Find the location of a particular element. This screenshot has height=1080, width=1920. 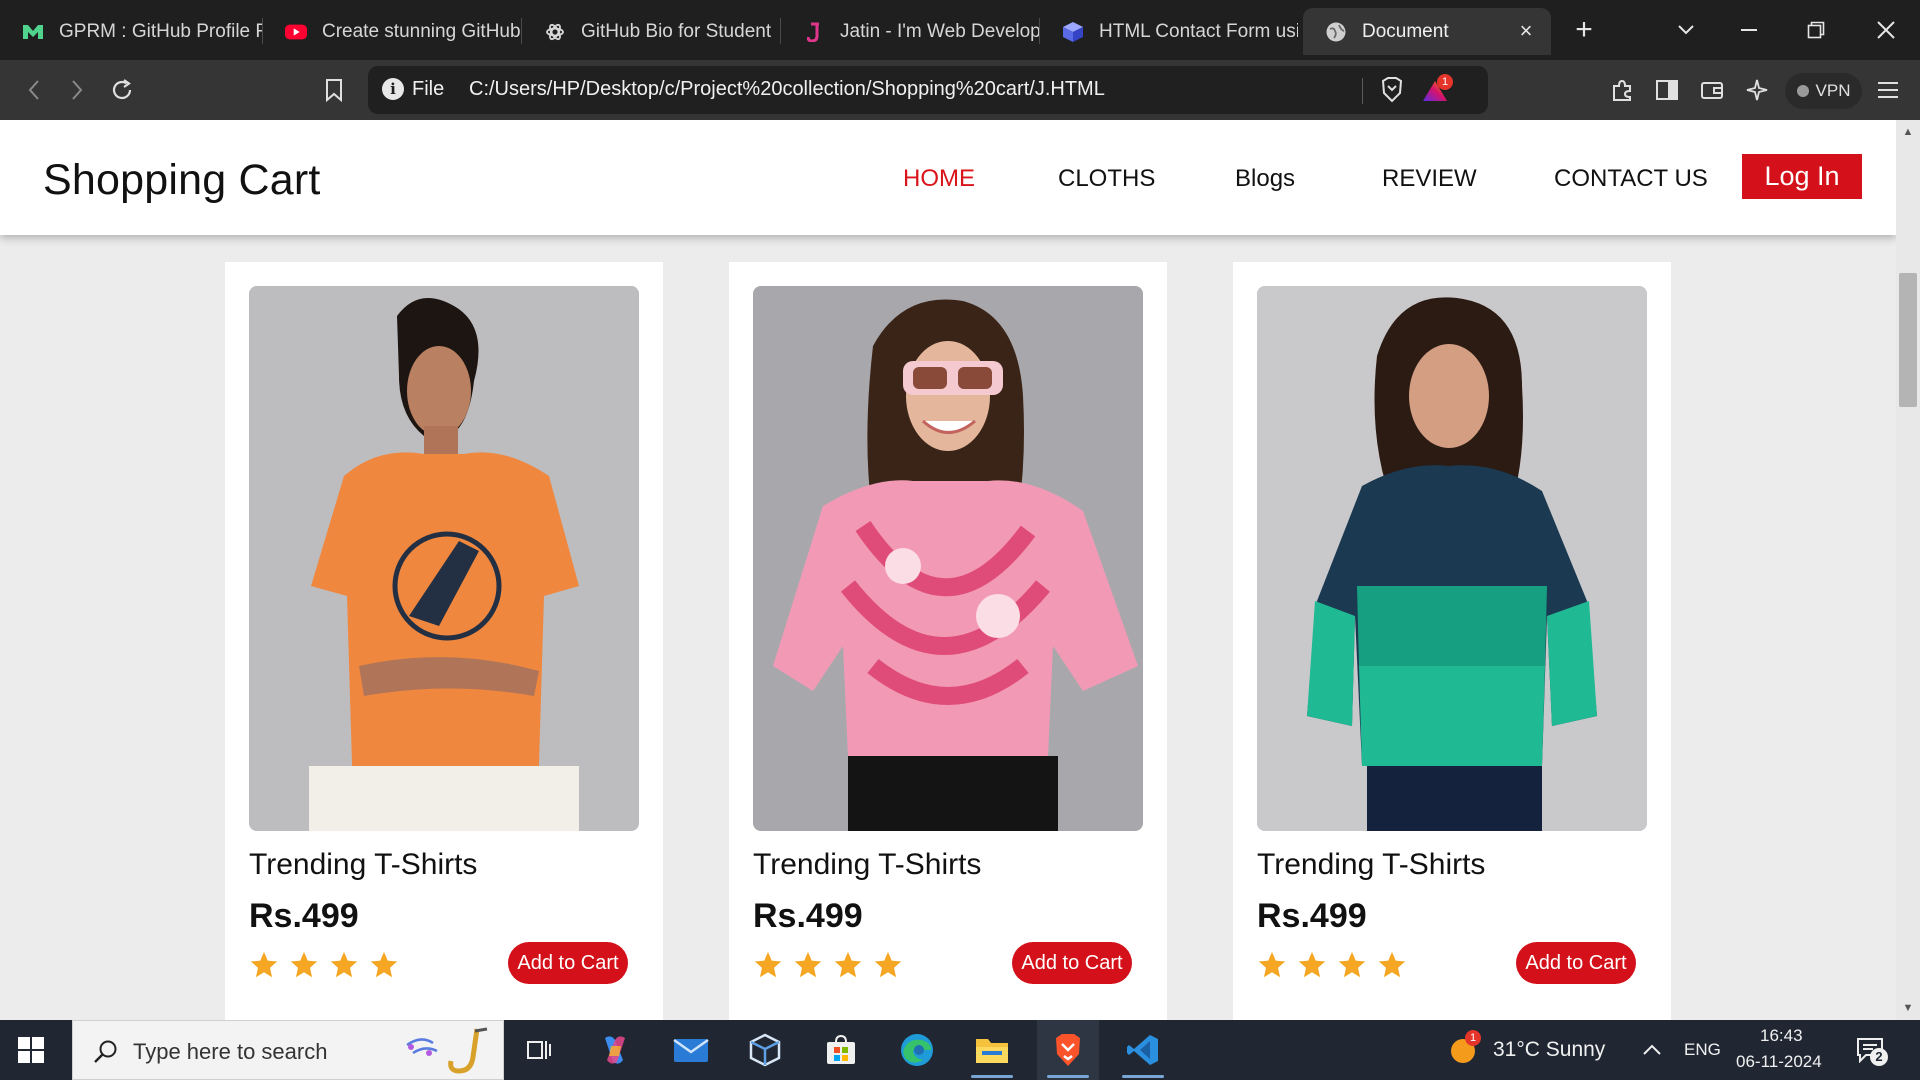

file-explorer-icon is located at coordinates (992, 1050).